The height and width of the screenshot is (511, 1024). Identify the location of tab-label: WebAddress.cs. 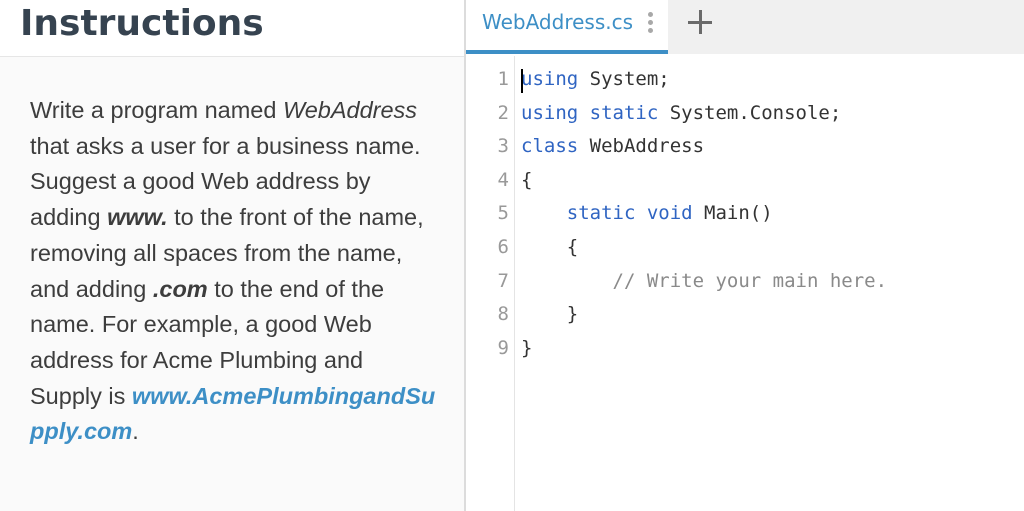
(558, 22).